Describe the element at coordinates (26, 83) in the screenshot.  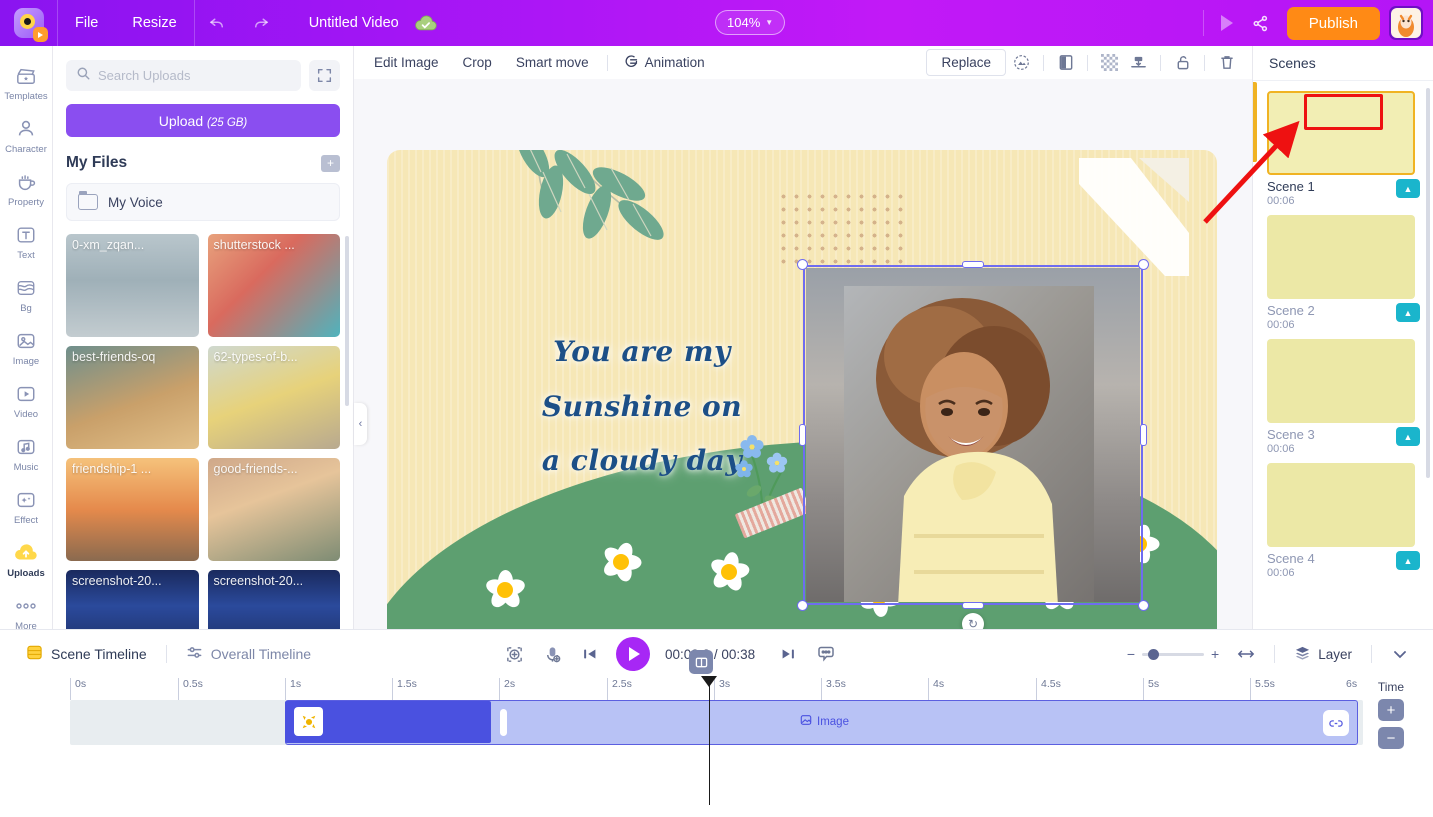
I see `rail-item-templates: Templates` at that location.